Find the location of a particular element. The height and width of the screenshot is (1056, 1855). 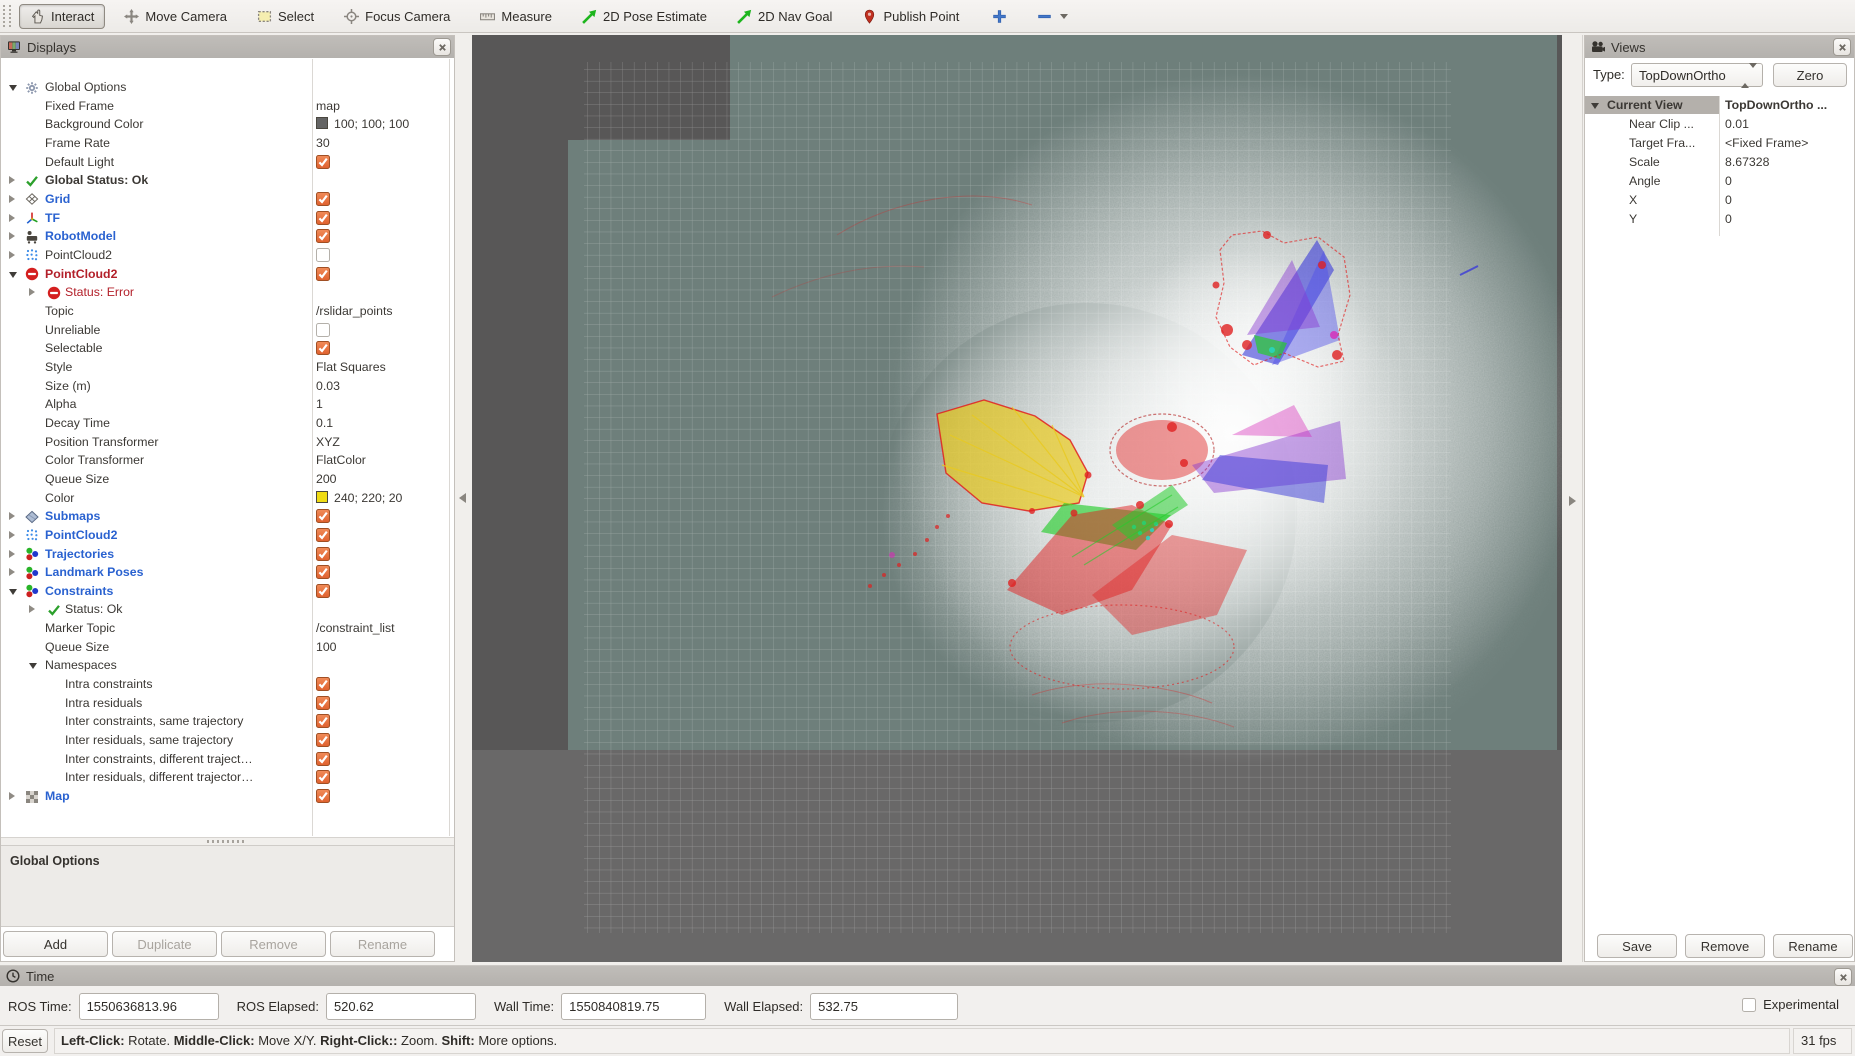

publish-point-tool-button: Publish Point is located at coordinates (910, 16).